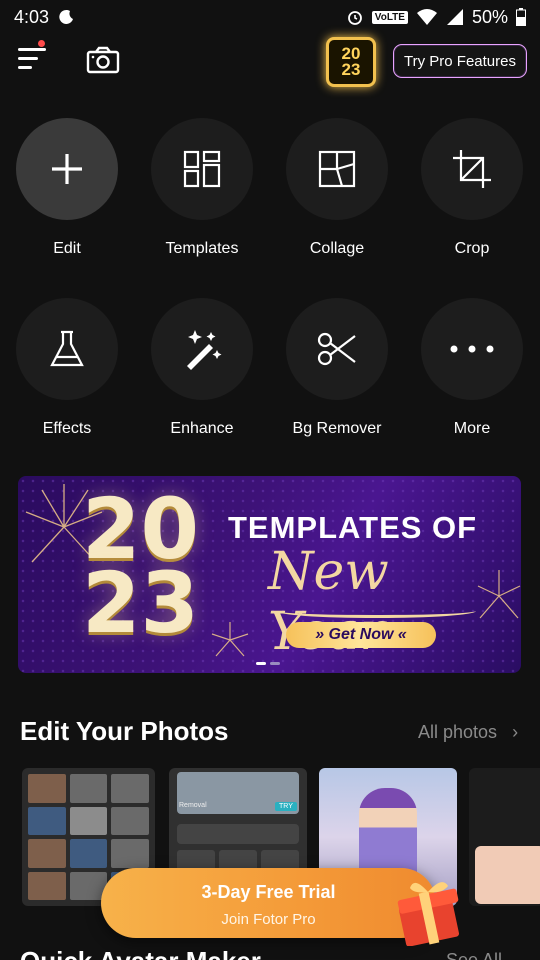  Describe the element at coordinates (270, 62) in the screenshot. I see `app-bar: 20 23 Try Pro Features` at that location.